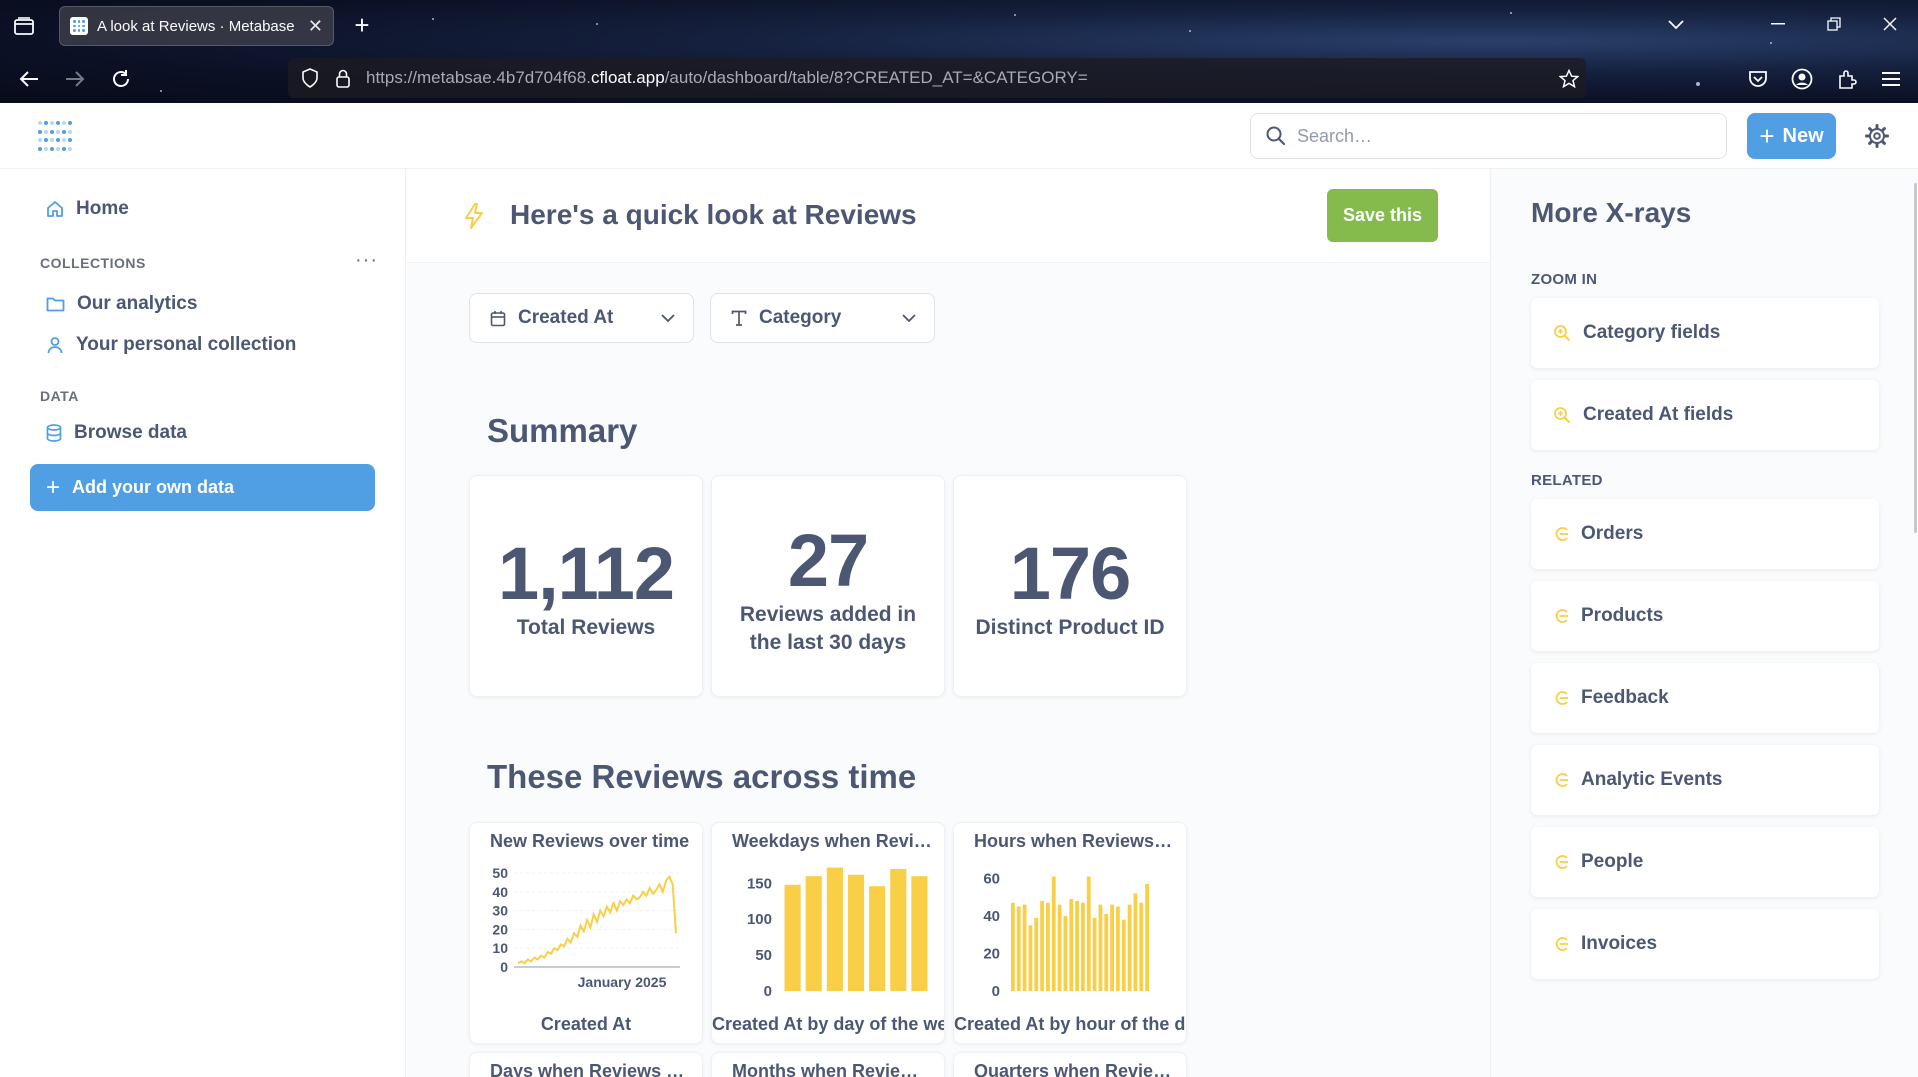 The image size is (1918, 1077). Describe the element at coordinates (24, 26) in the screenshot. I see `tab-list-icon` at that location.